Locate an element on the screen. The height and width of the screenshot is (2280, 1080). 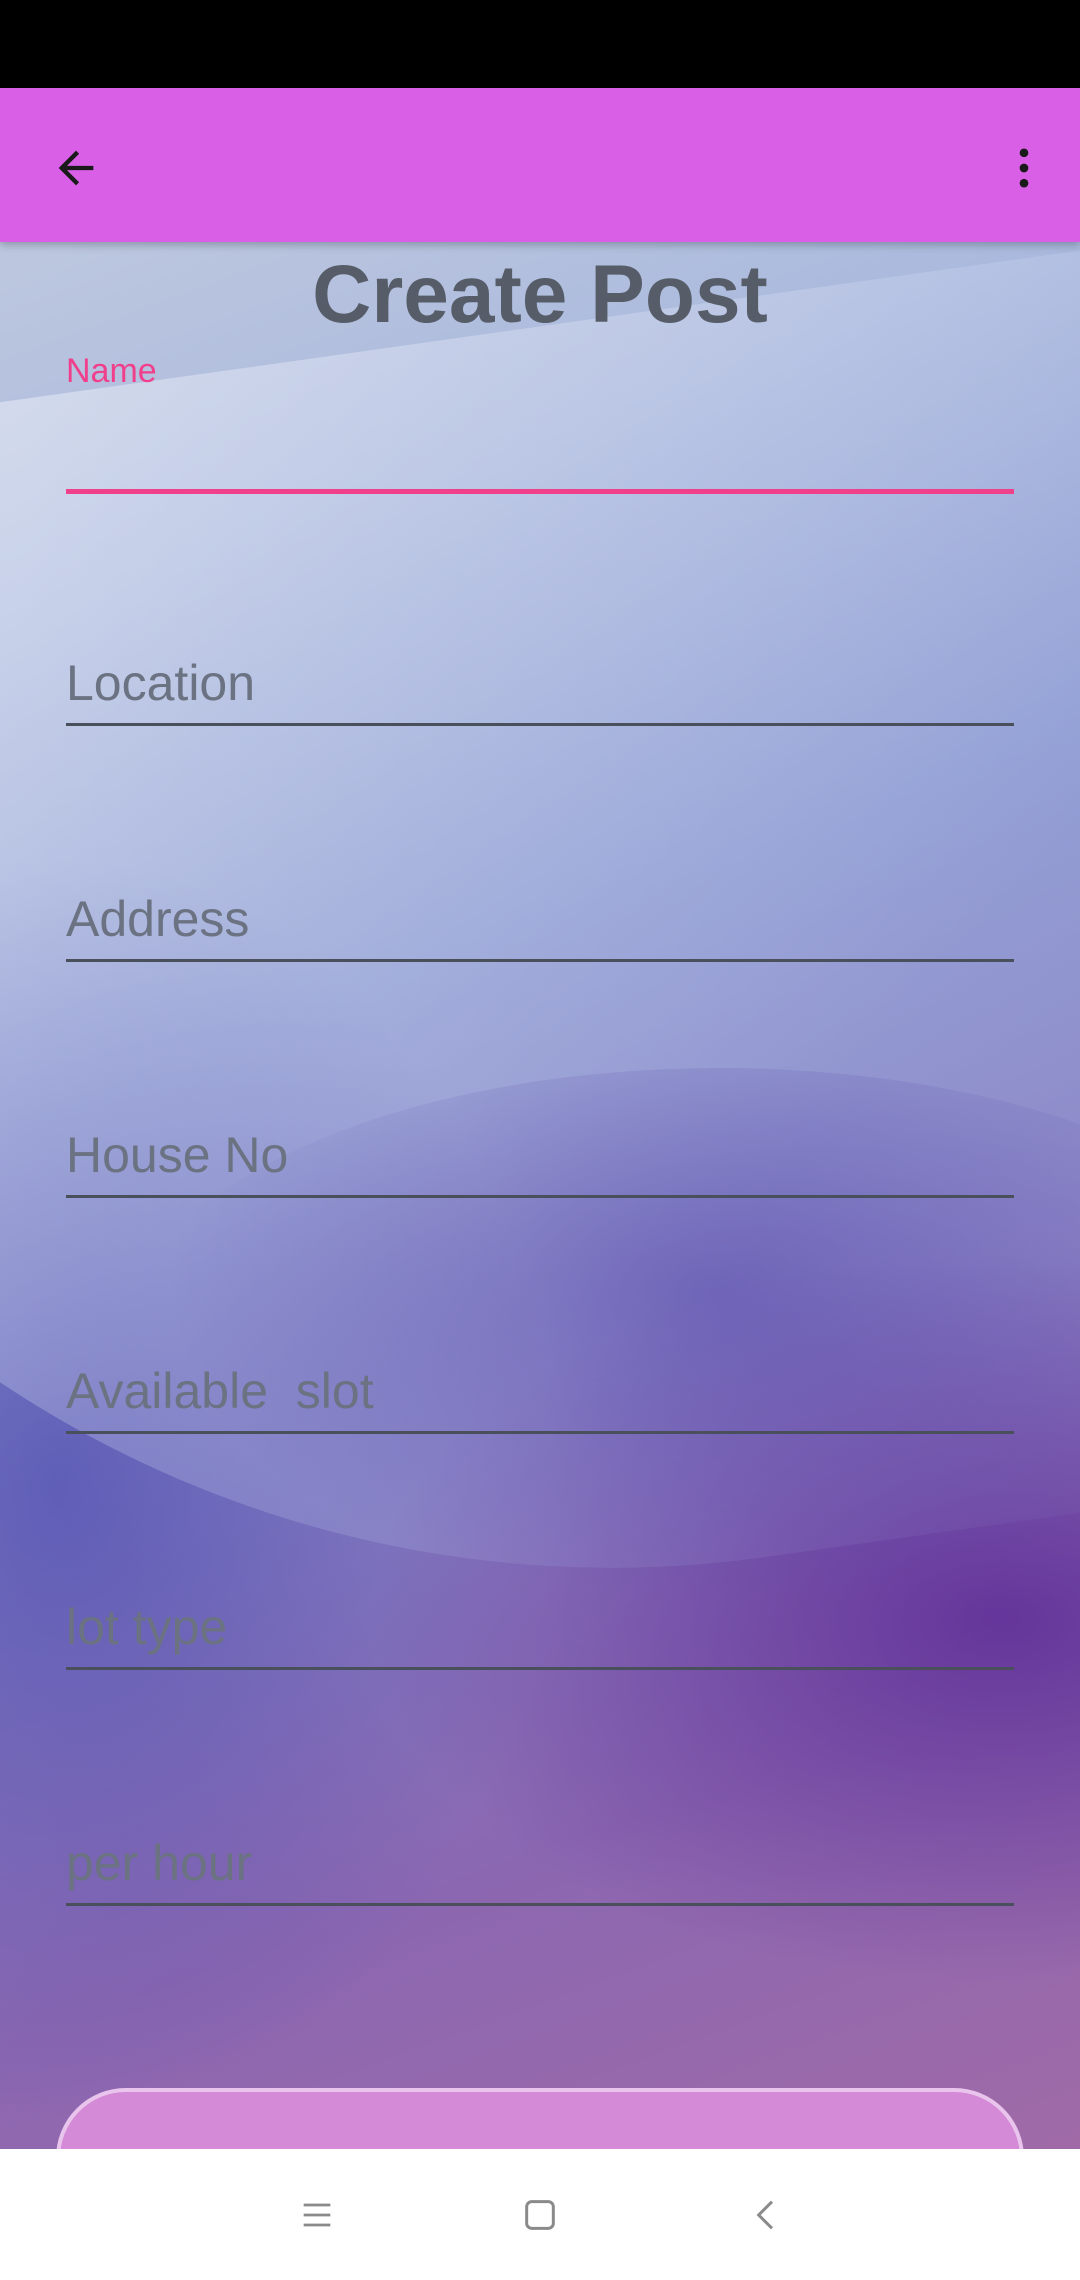
back-button is located at coordinates (76, 168).